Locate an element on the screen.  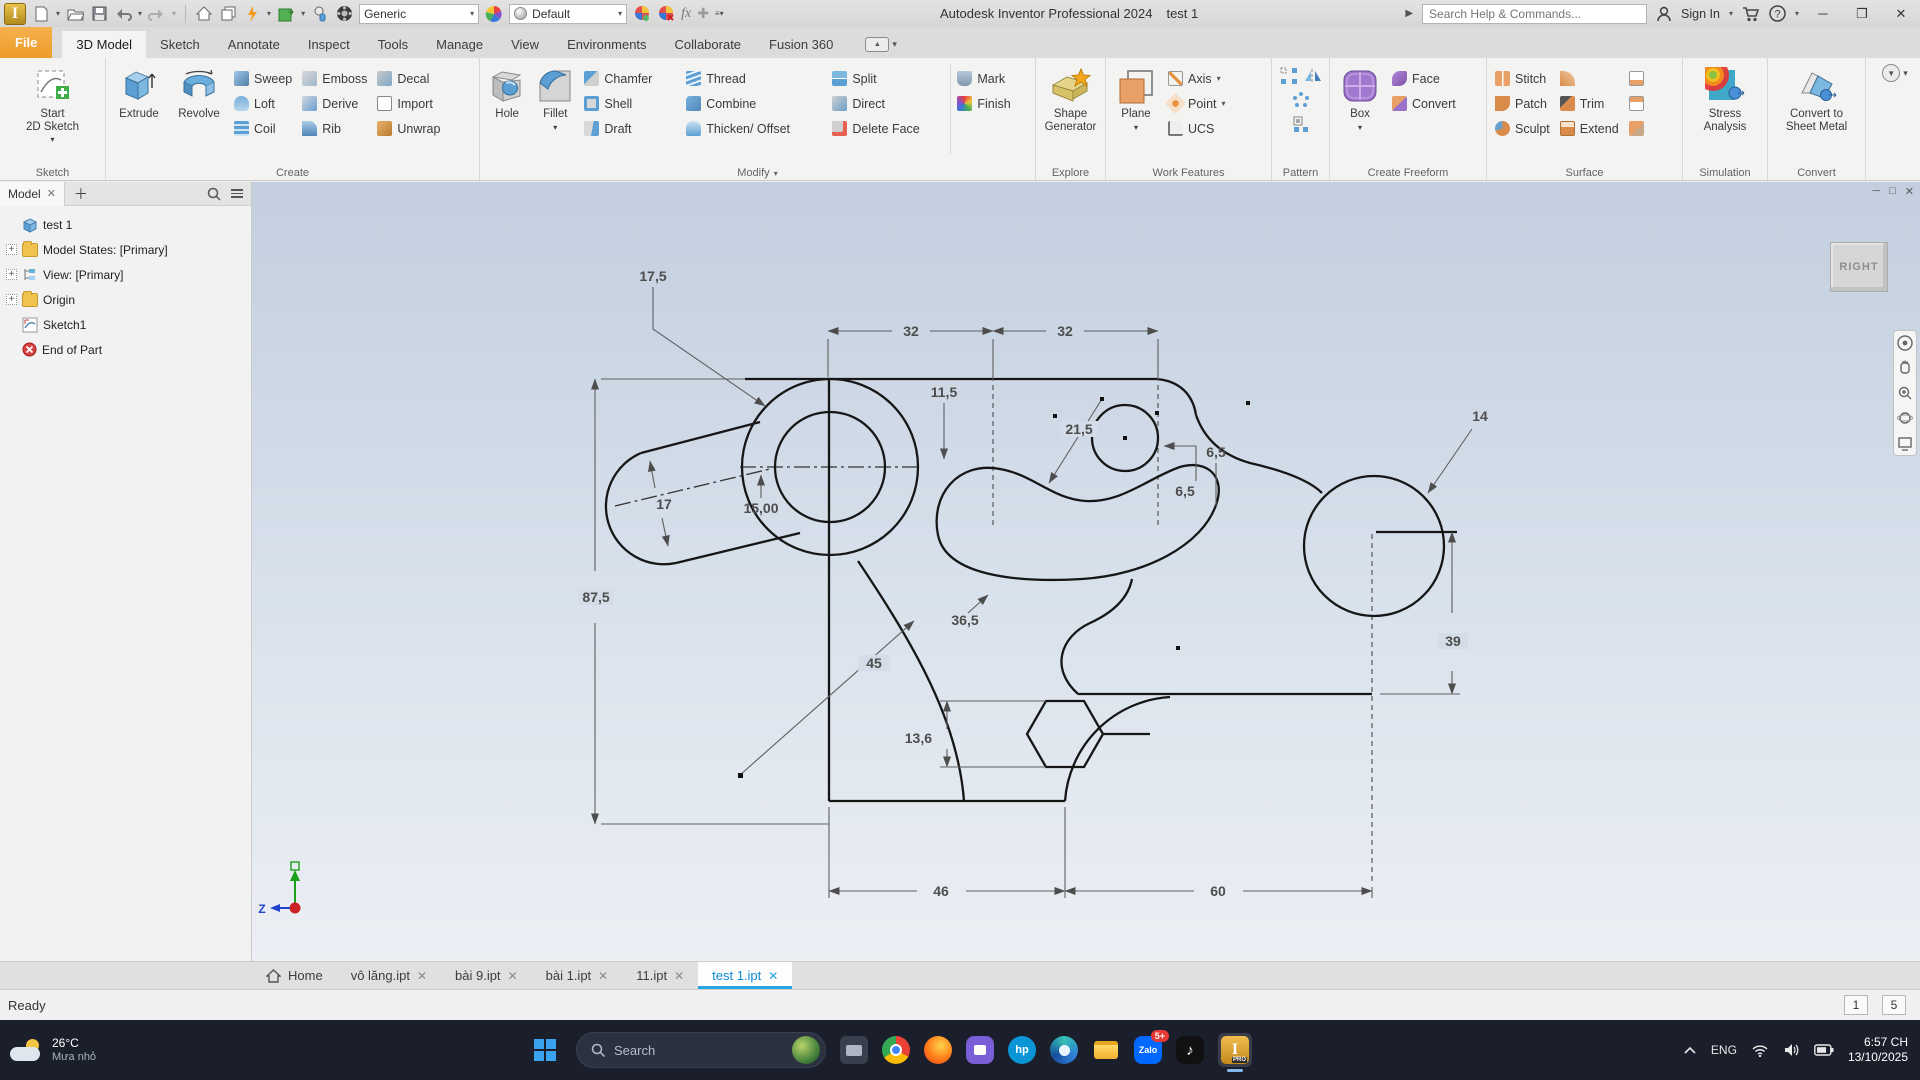
sign-in-button: Sign In is located at coordinates (1700, 14).